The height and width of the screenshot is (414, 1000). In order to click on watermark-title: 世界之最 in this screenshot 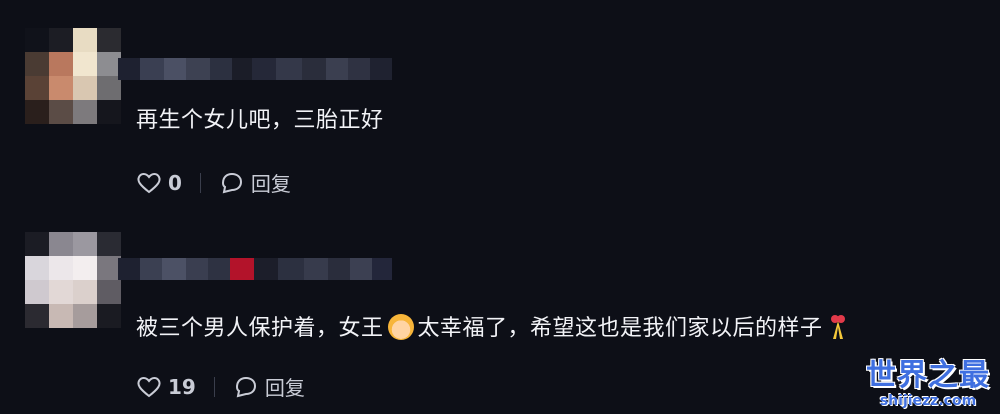, I will do `click(928, 375)`.